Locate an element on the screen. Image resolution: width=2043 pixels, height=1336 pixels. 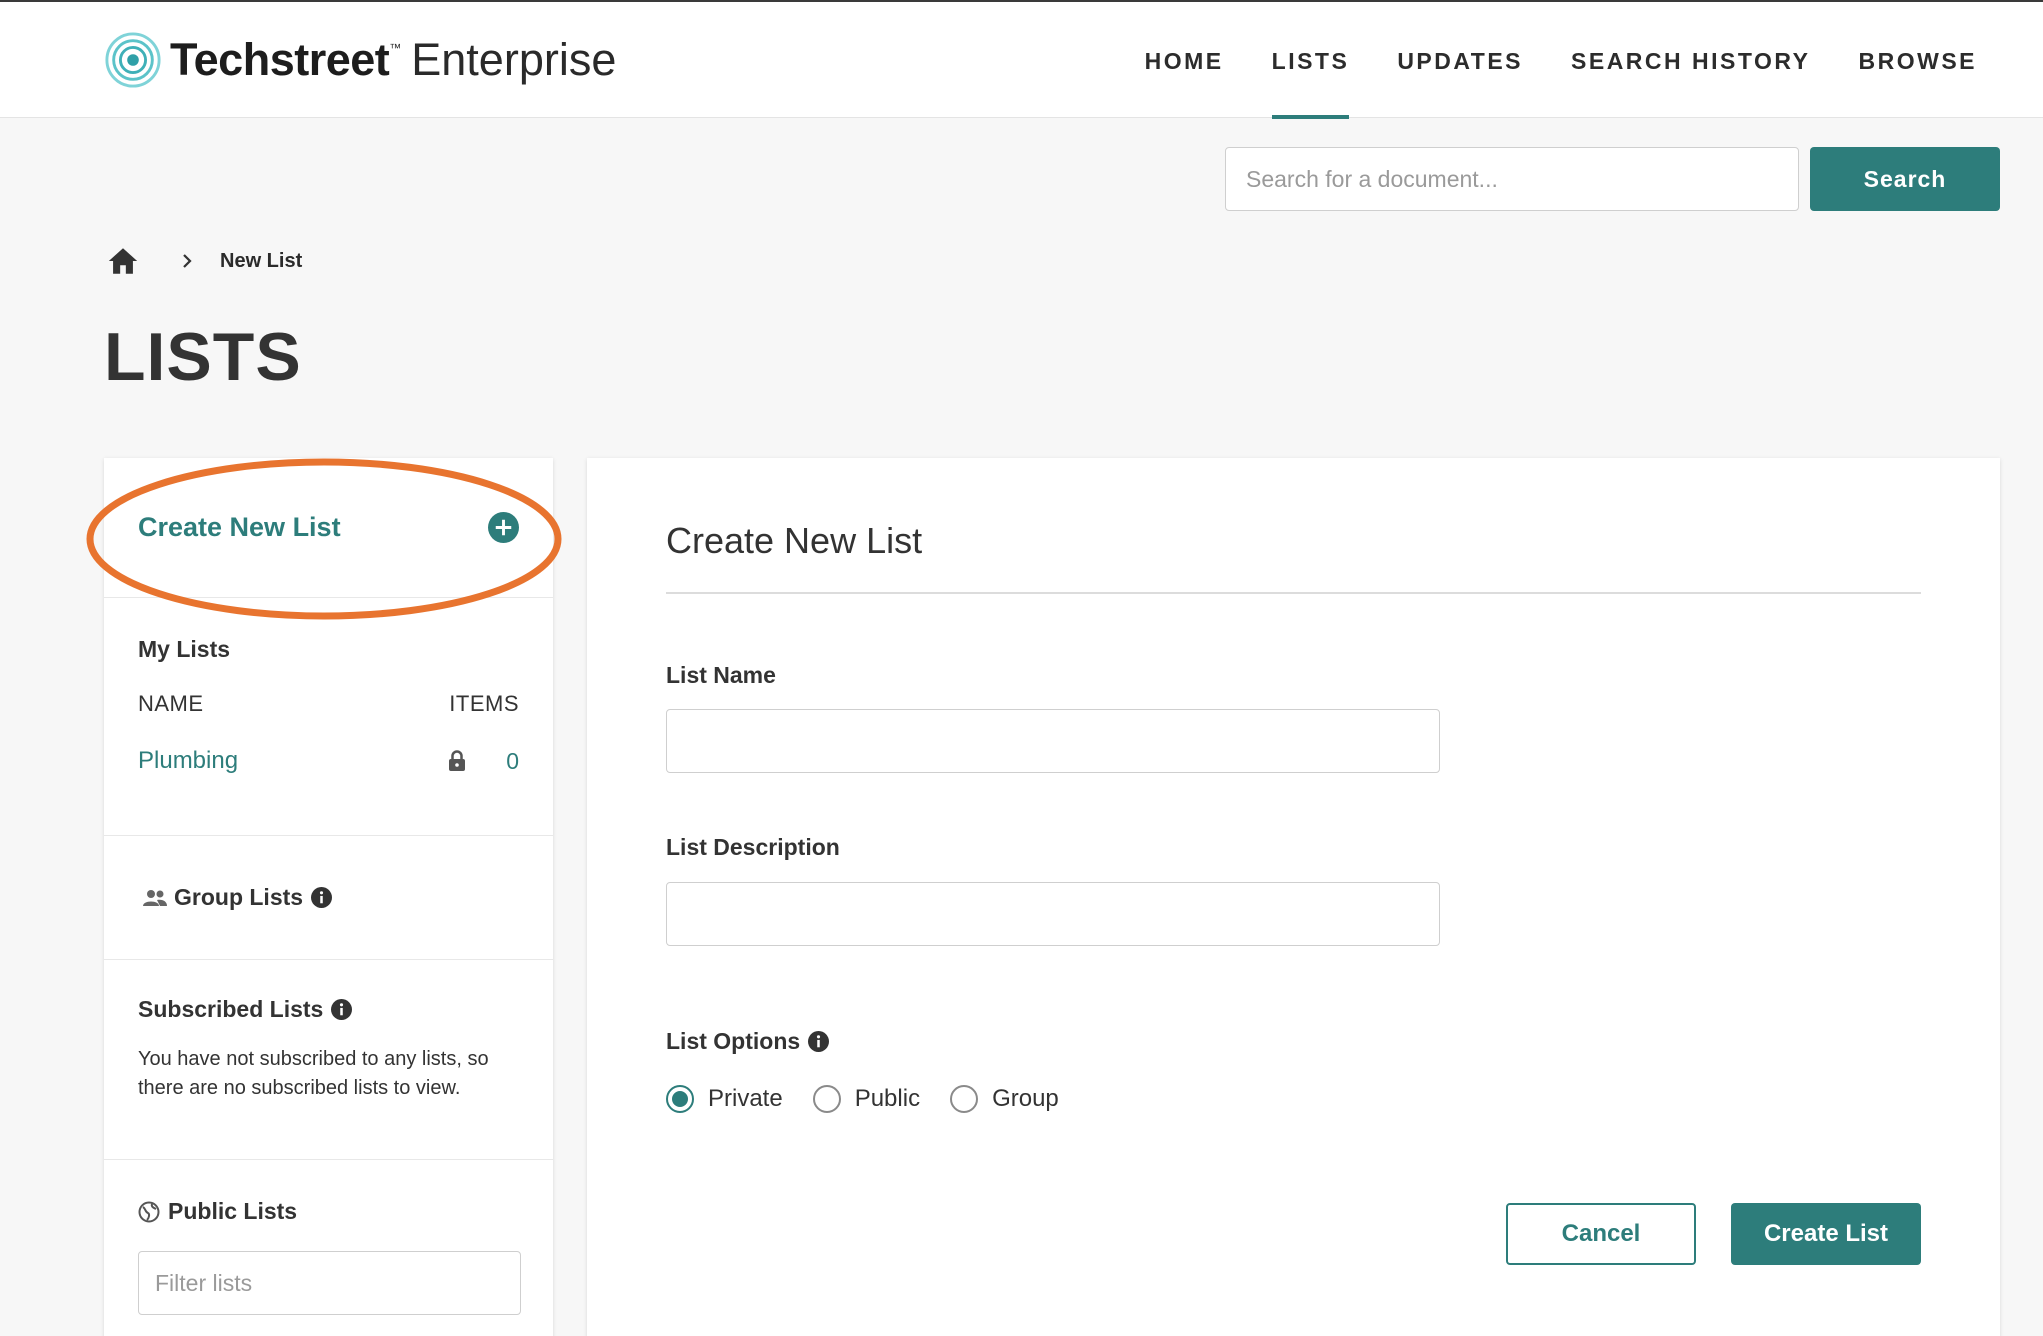
radio-private-circle is located at coordinates (680, 1099).